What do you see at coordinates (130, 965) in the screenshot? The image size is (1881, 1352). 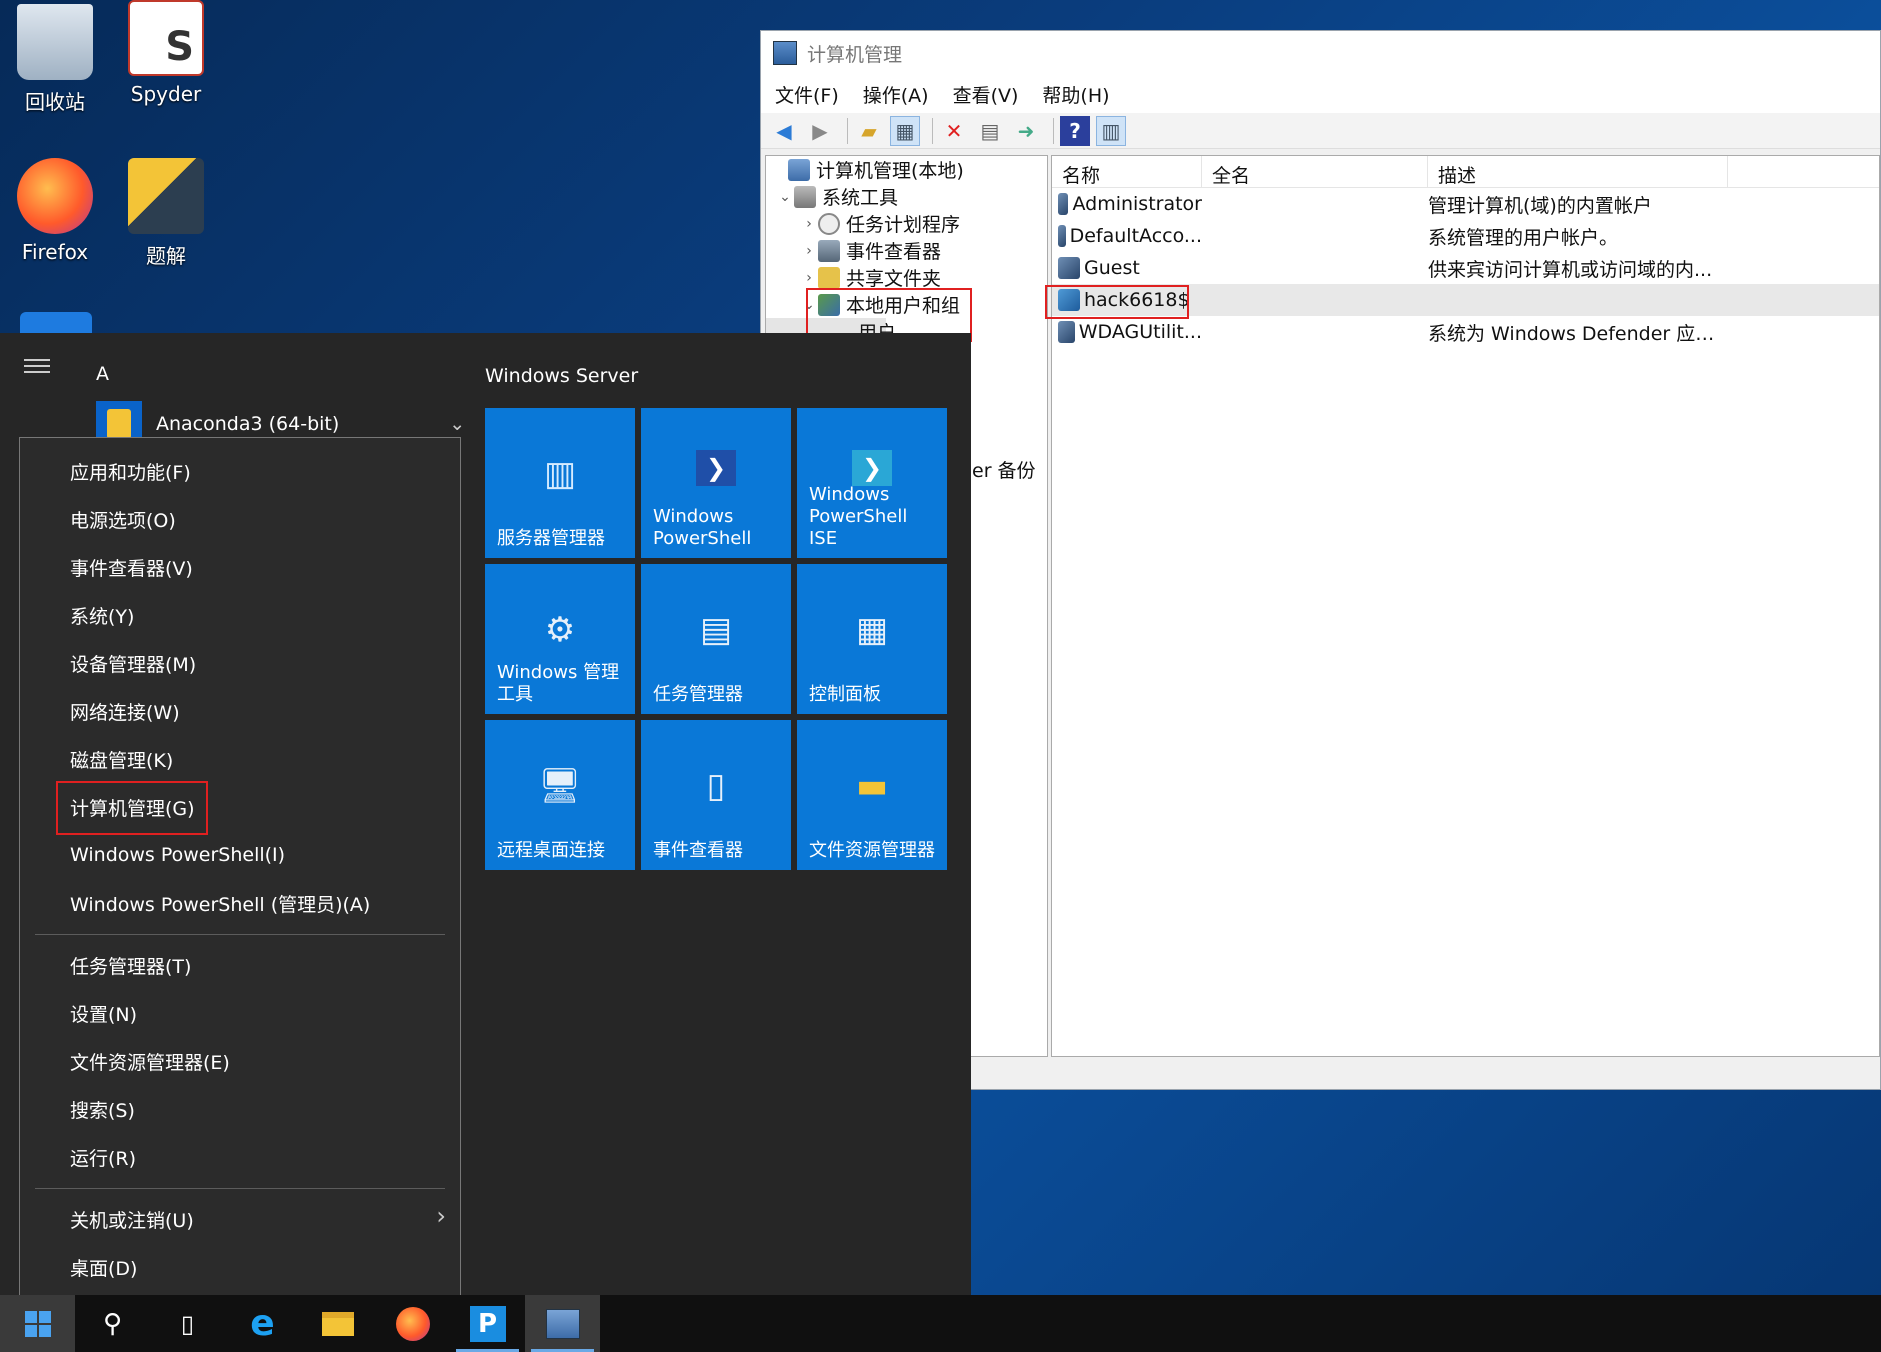 I see `menu-item-task-manager: 任务管理器(T)` at bounding box center [130, 965].